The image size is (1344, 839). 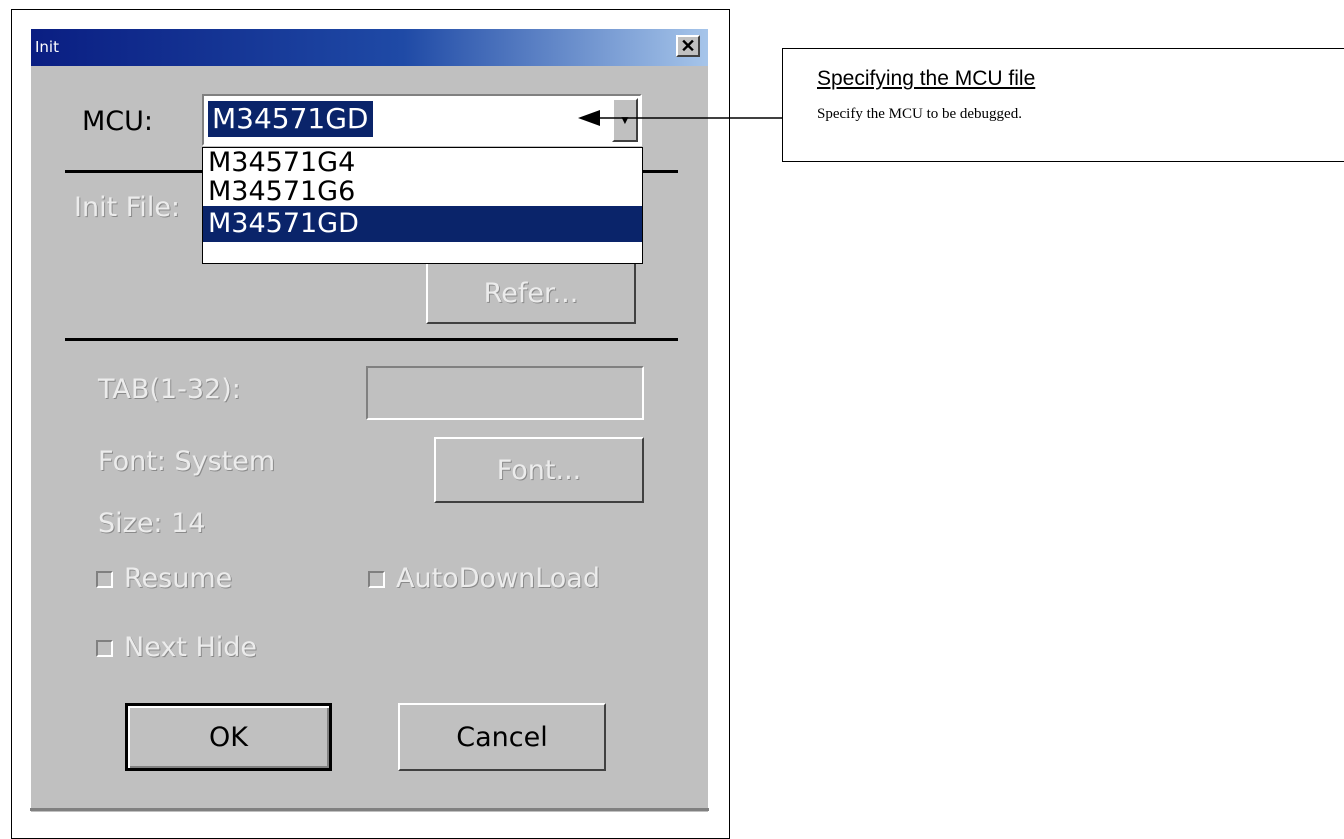 I want to click on font-info-label: Font: System, so click(x=187, y=461).